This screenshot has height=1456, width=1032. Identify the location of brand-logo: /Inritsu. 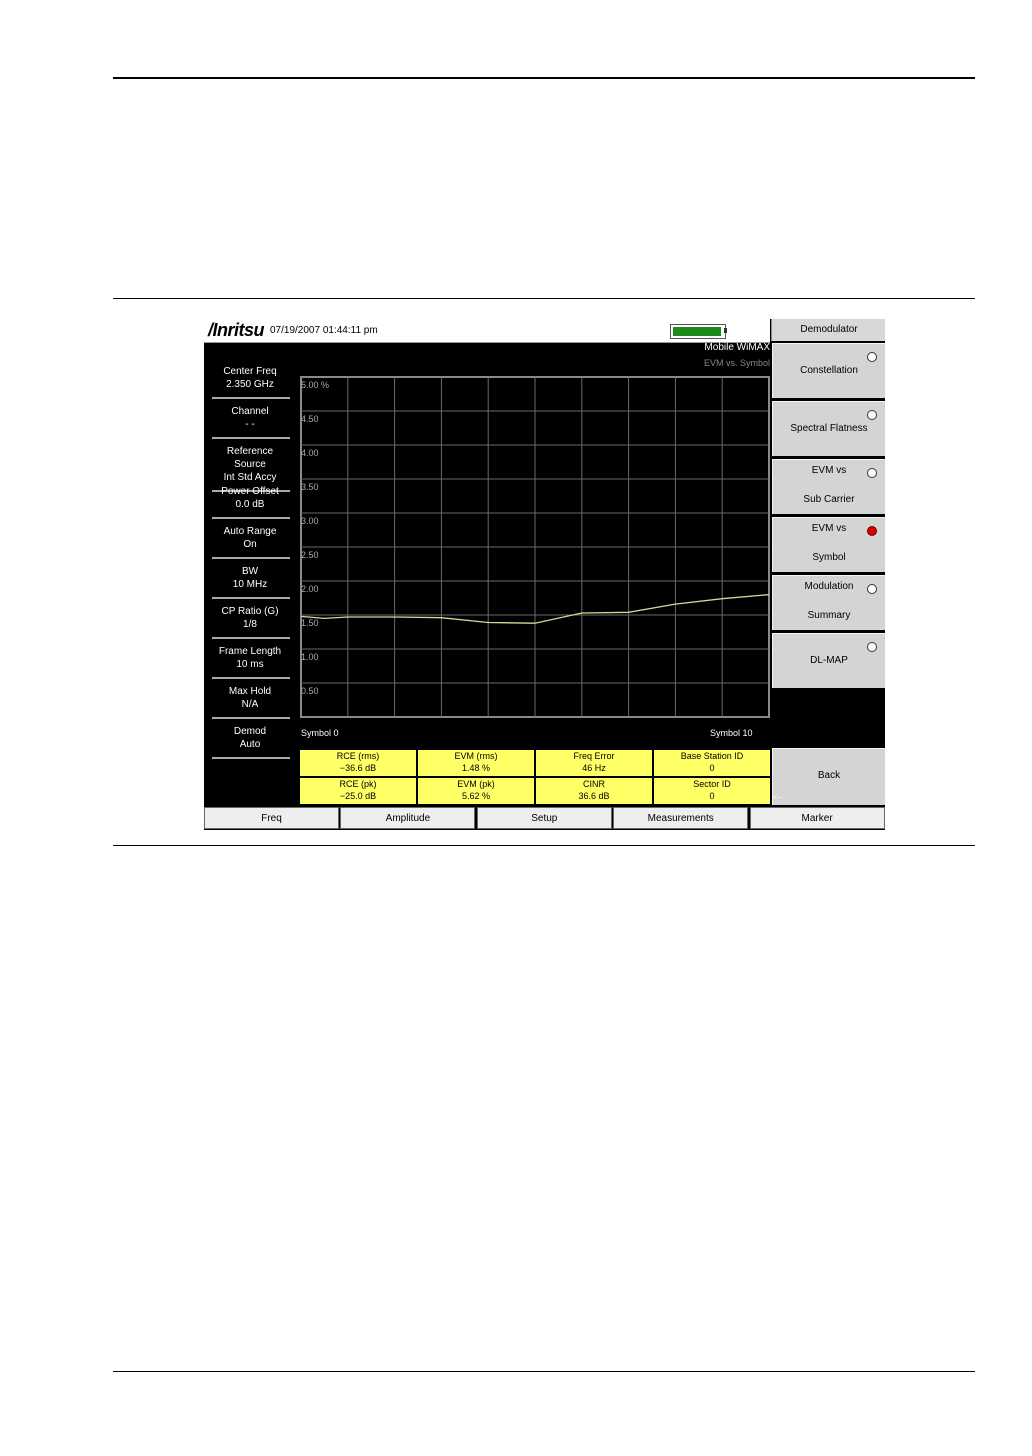
(236, 330).